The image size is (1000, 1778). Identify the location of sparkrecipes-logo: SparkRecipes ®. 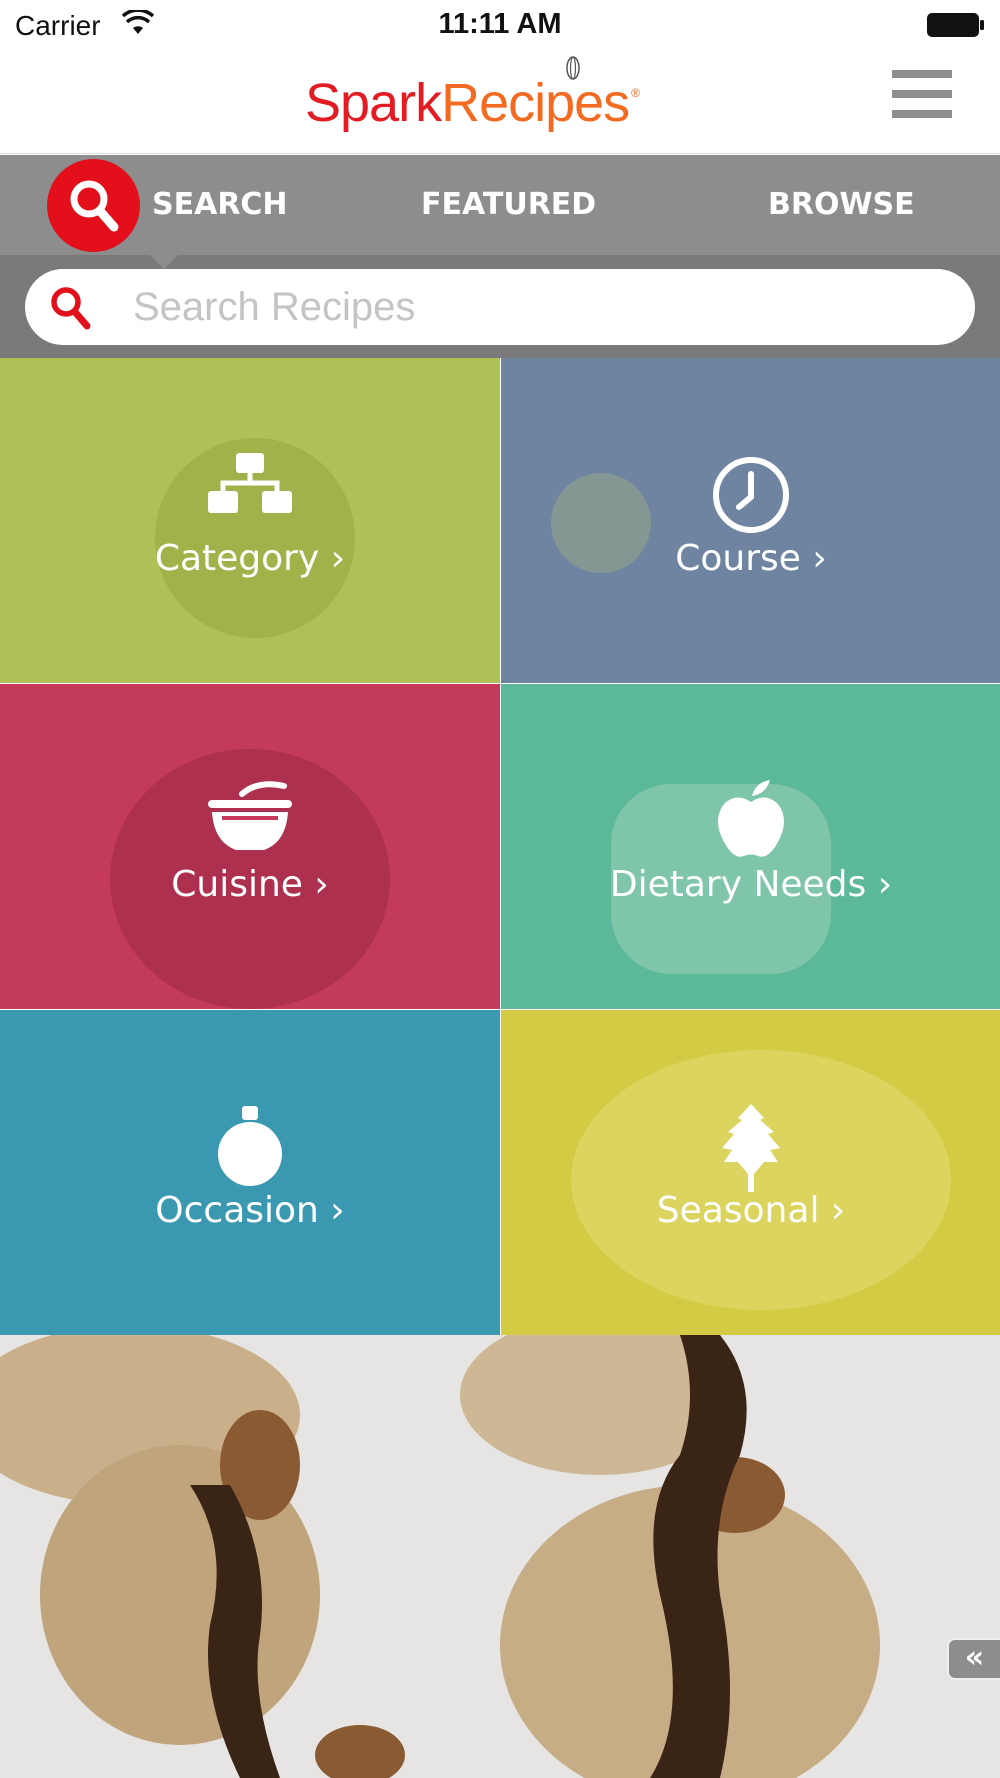
(472, 103).